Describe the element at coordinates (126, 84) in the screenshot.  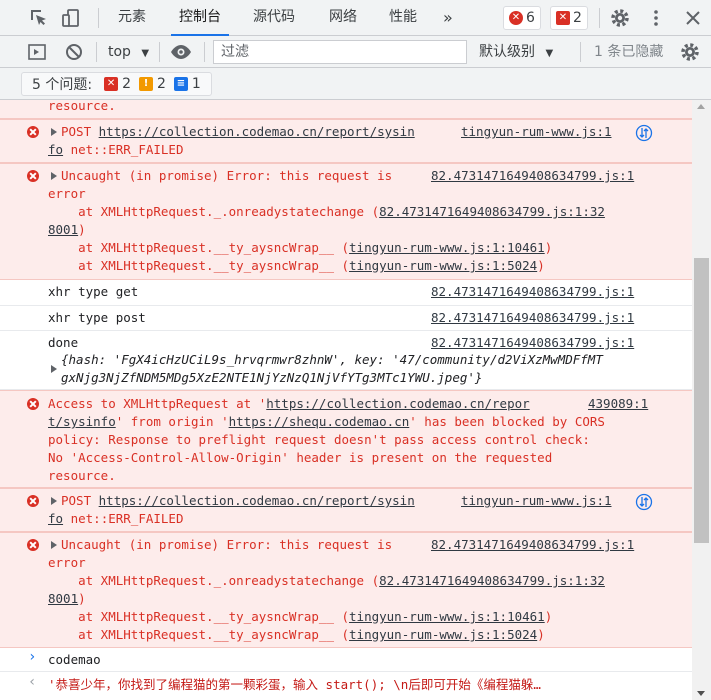
I see `issues-error-count: 2` at that location.